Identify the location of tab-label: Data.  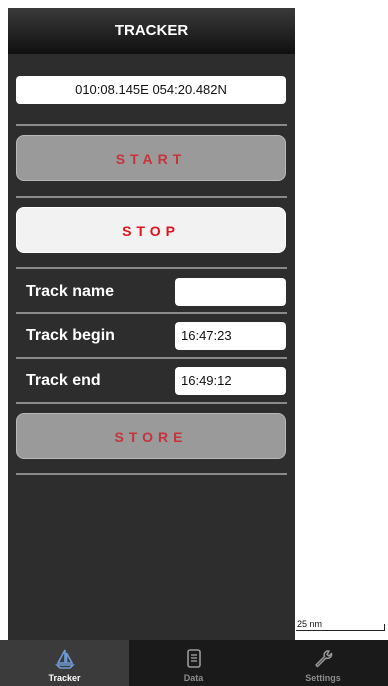
(193, 678).